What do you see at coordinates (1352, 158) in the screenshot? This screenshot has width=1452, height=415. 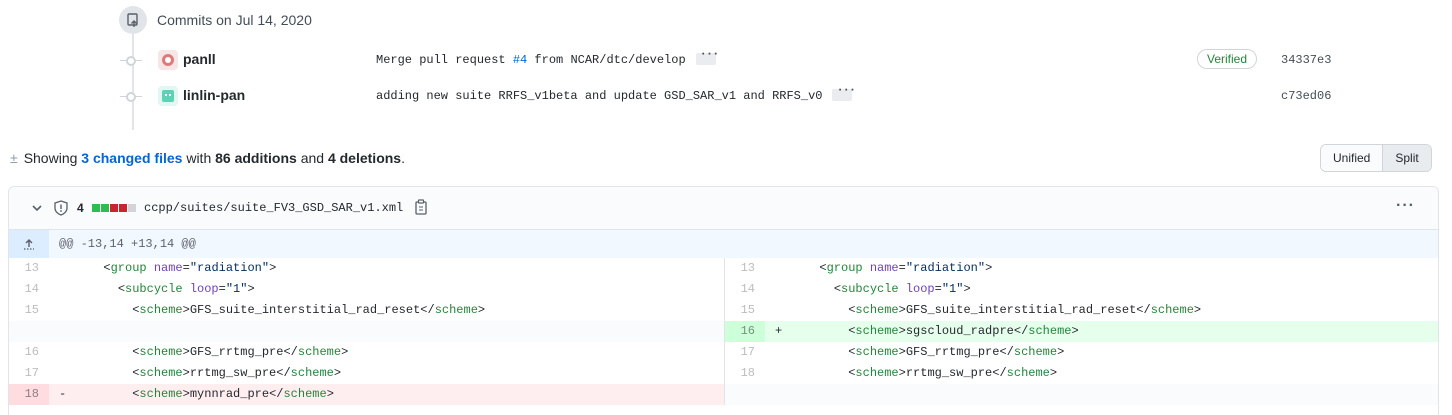 I see `unified-view-button: Unified` at bounding box center [1352, 158].